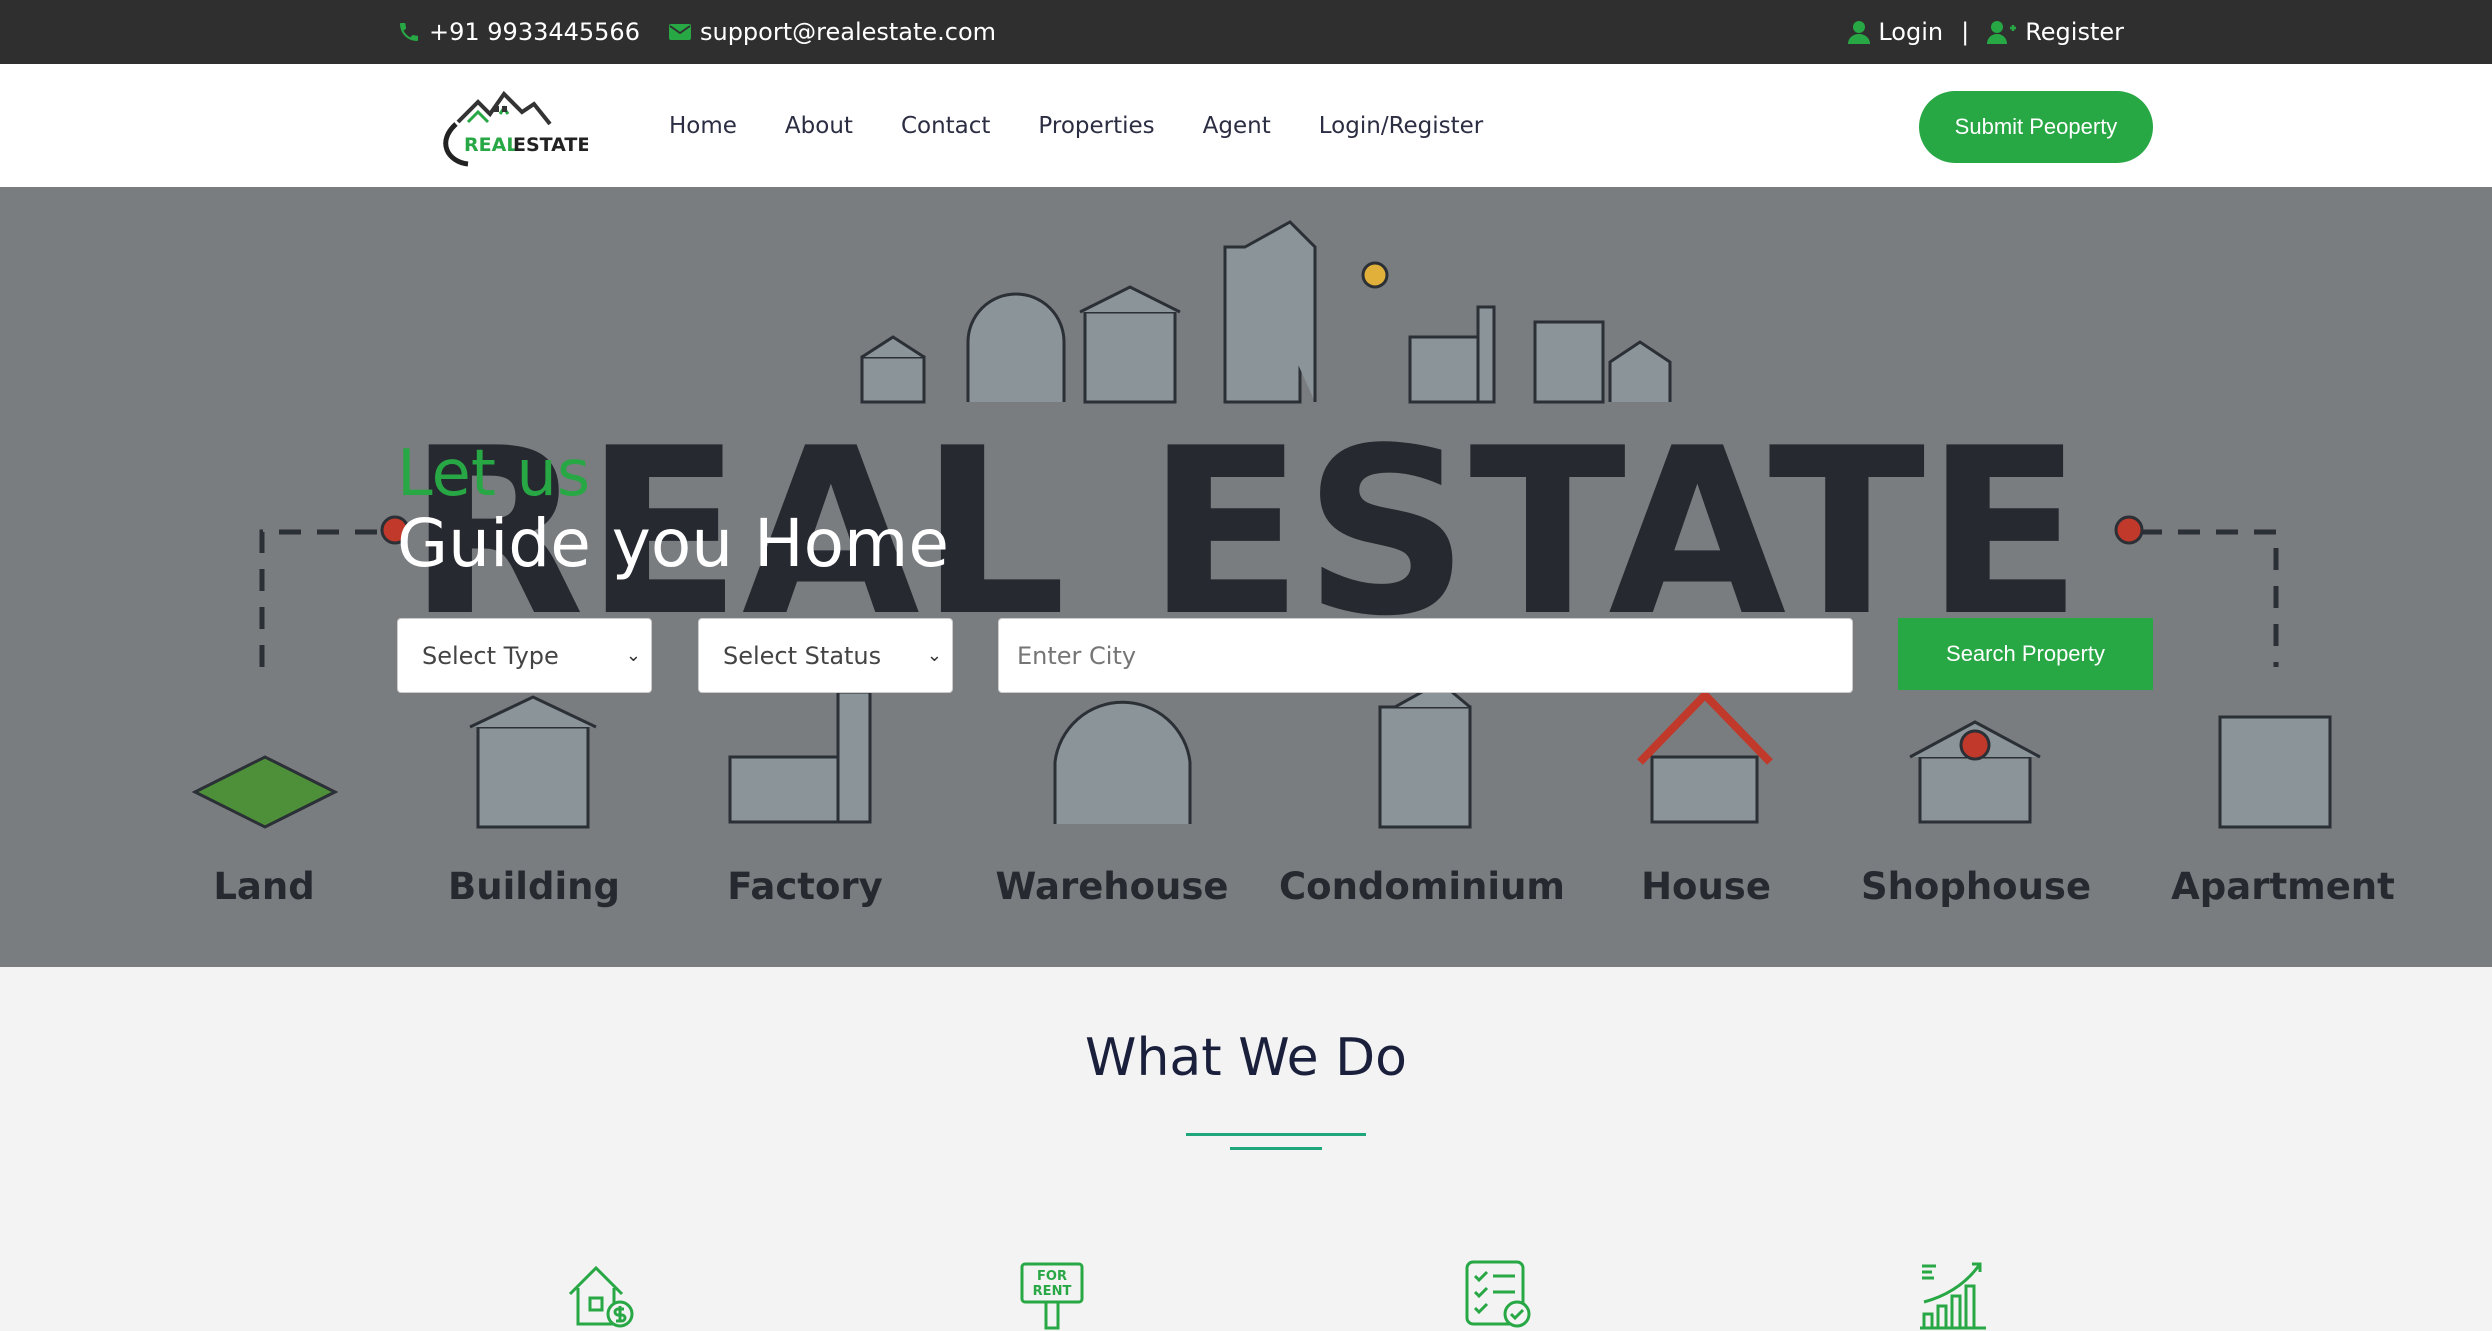  What do you see at coordinates (1237, 126) in the screenshot?
I see `nav-agent: Agent` at bounding box center [1237, 126].